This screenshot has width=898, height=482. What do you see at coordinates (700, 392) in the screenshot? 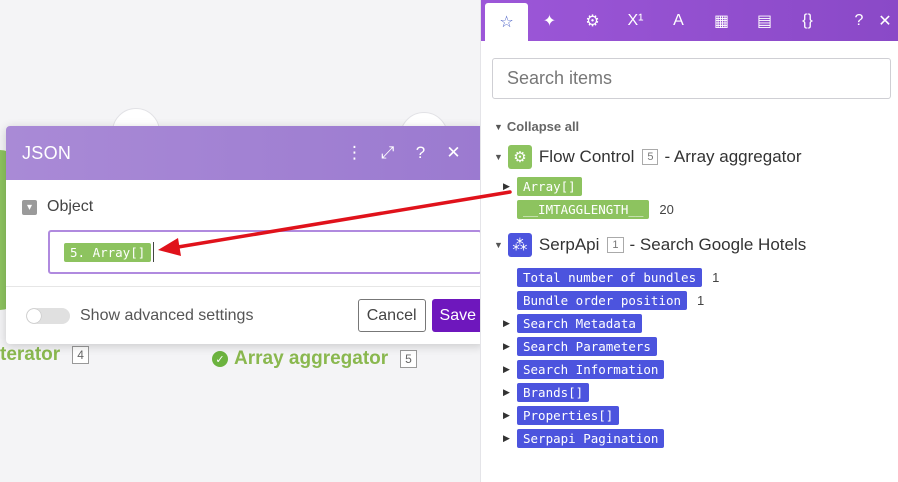
I see `list-item: ▶ Brands[]` at bounding box center [700, 392].